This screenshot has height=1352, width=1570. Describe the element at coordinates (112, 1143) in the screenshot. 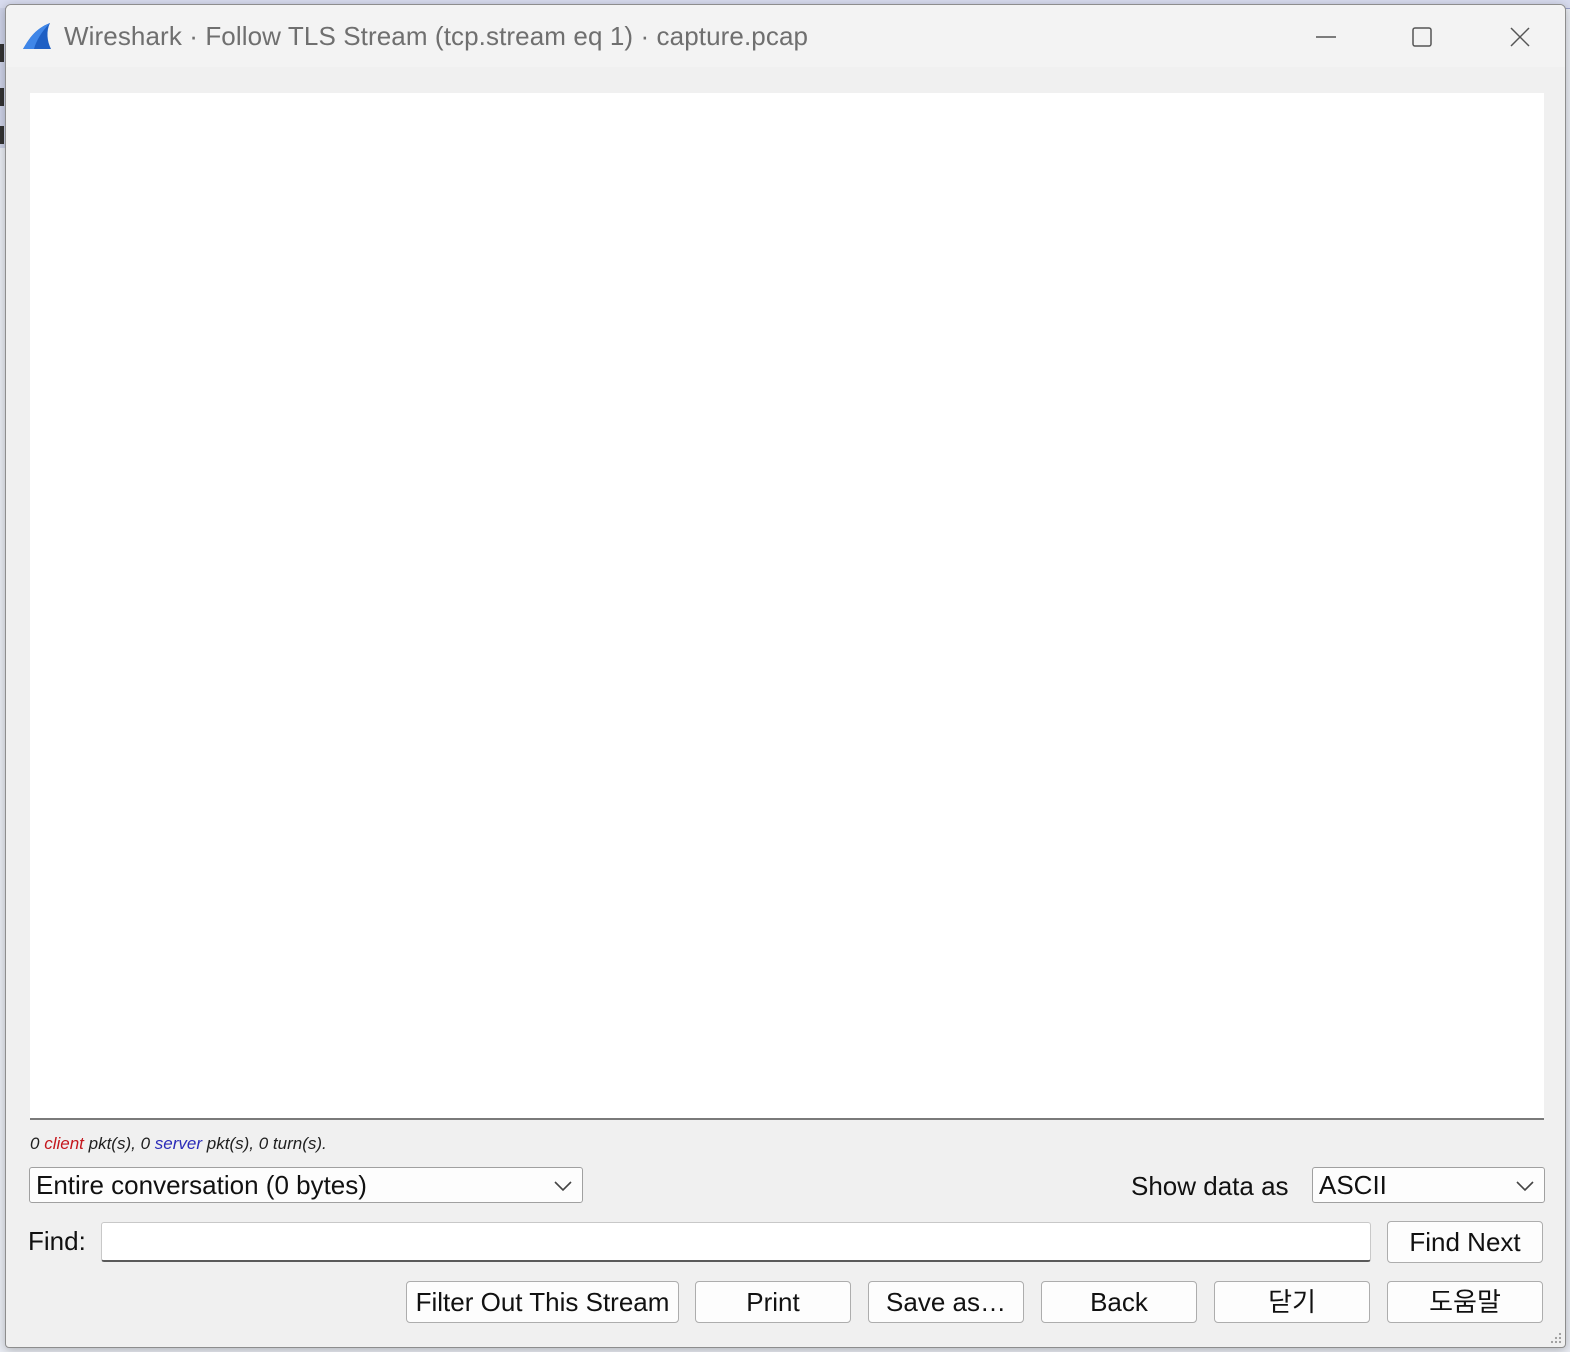

I see `client-suffix: pkt(s),` at that location.